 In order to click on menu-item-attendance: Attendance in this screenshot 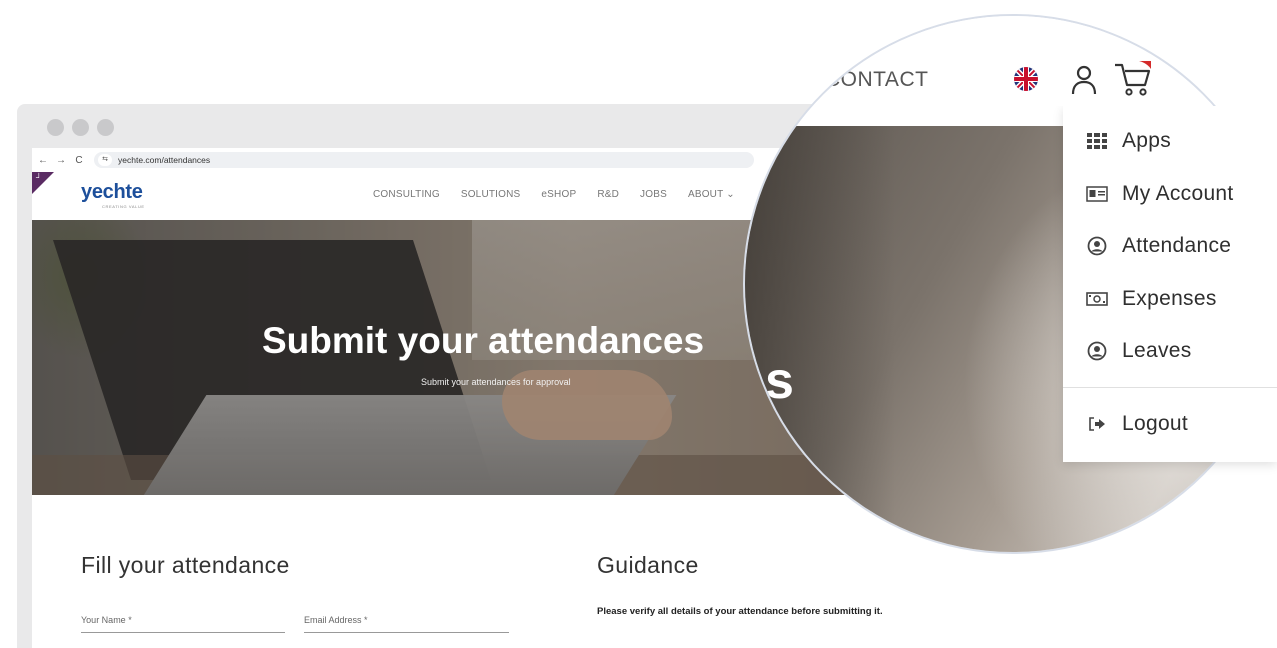, I will do `click(1170, 246)`.